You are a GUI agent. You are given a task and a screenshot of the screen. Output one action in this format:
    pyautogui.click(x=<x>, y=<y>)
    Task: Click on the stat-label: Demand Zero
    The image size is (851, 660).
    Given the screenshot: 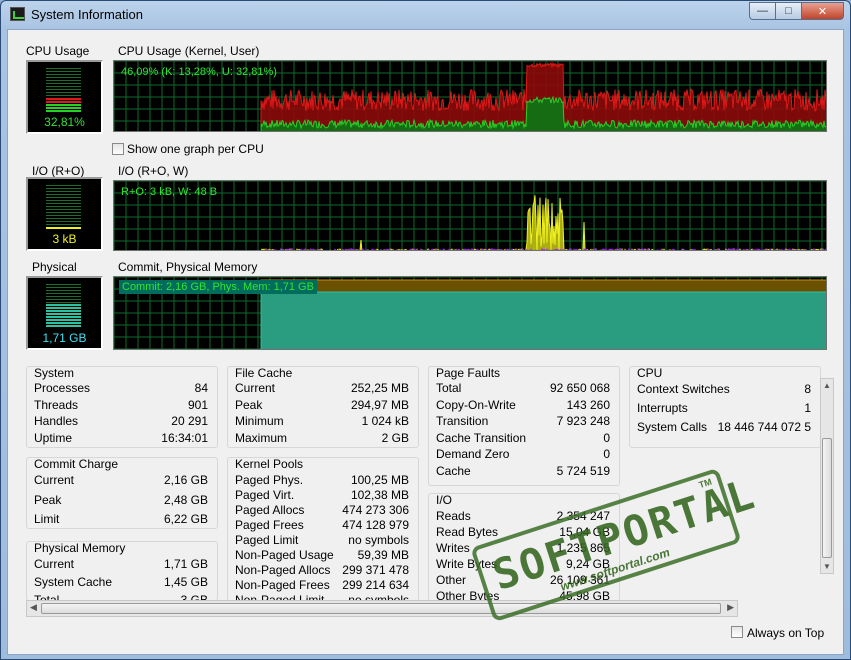 What is the action you would take?
    pyautogui.click(x=473, y=454)
    